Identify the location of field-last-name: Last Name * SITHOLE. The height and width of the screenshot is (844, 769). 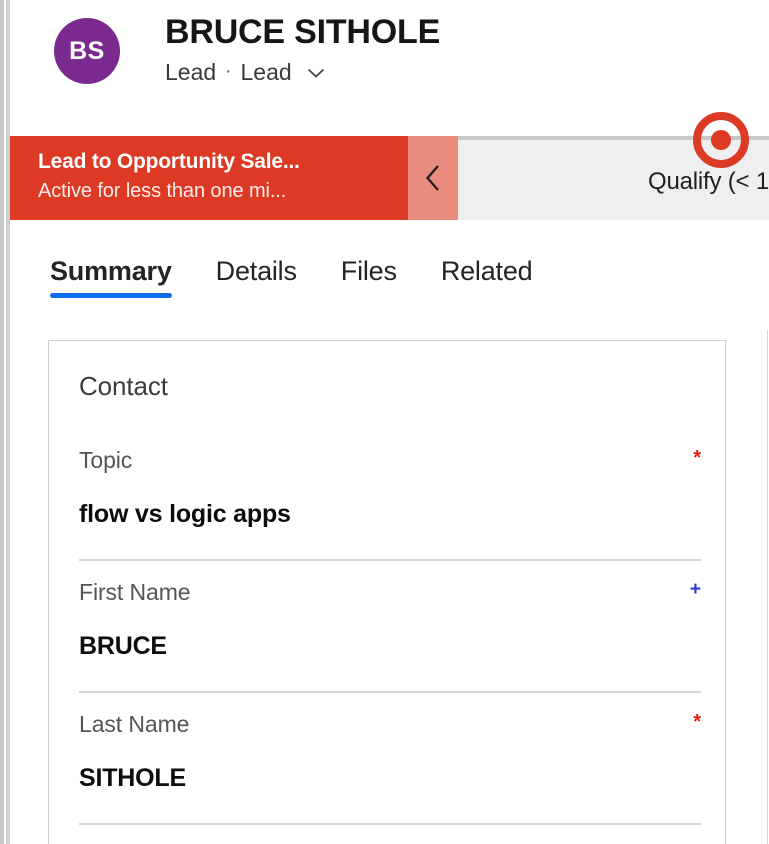
(390, 757).